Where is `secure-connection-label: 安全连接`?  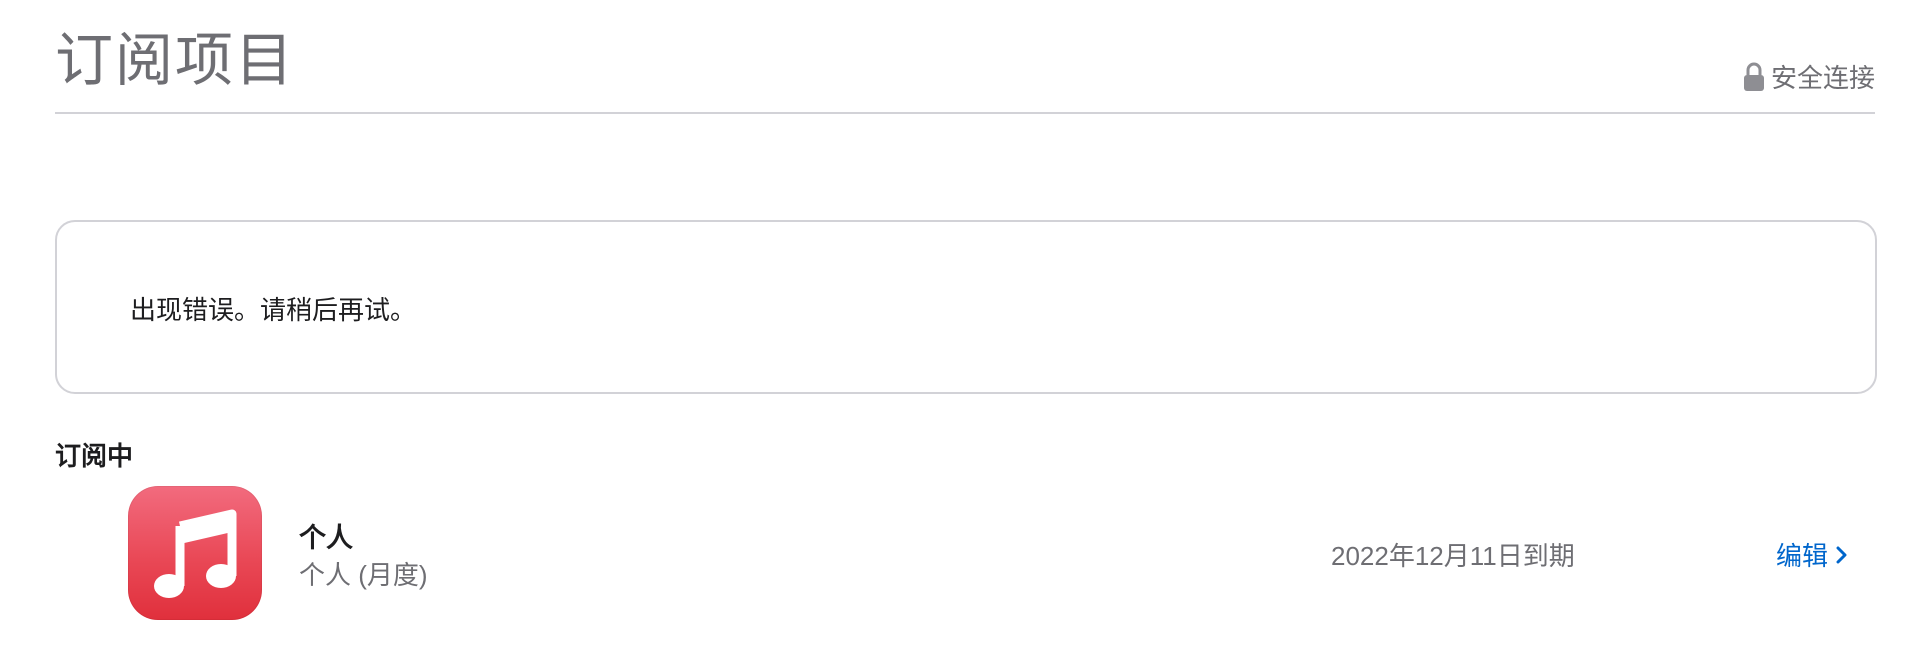
secure-connection-label: 安全连接 is located at coordinates (1822, 78).